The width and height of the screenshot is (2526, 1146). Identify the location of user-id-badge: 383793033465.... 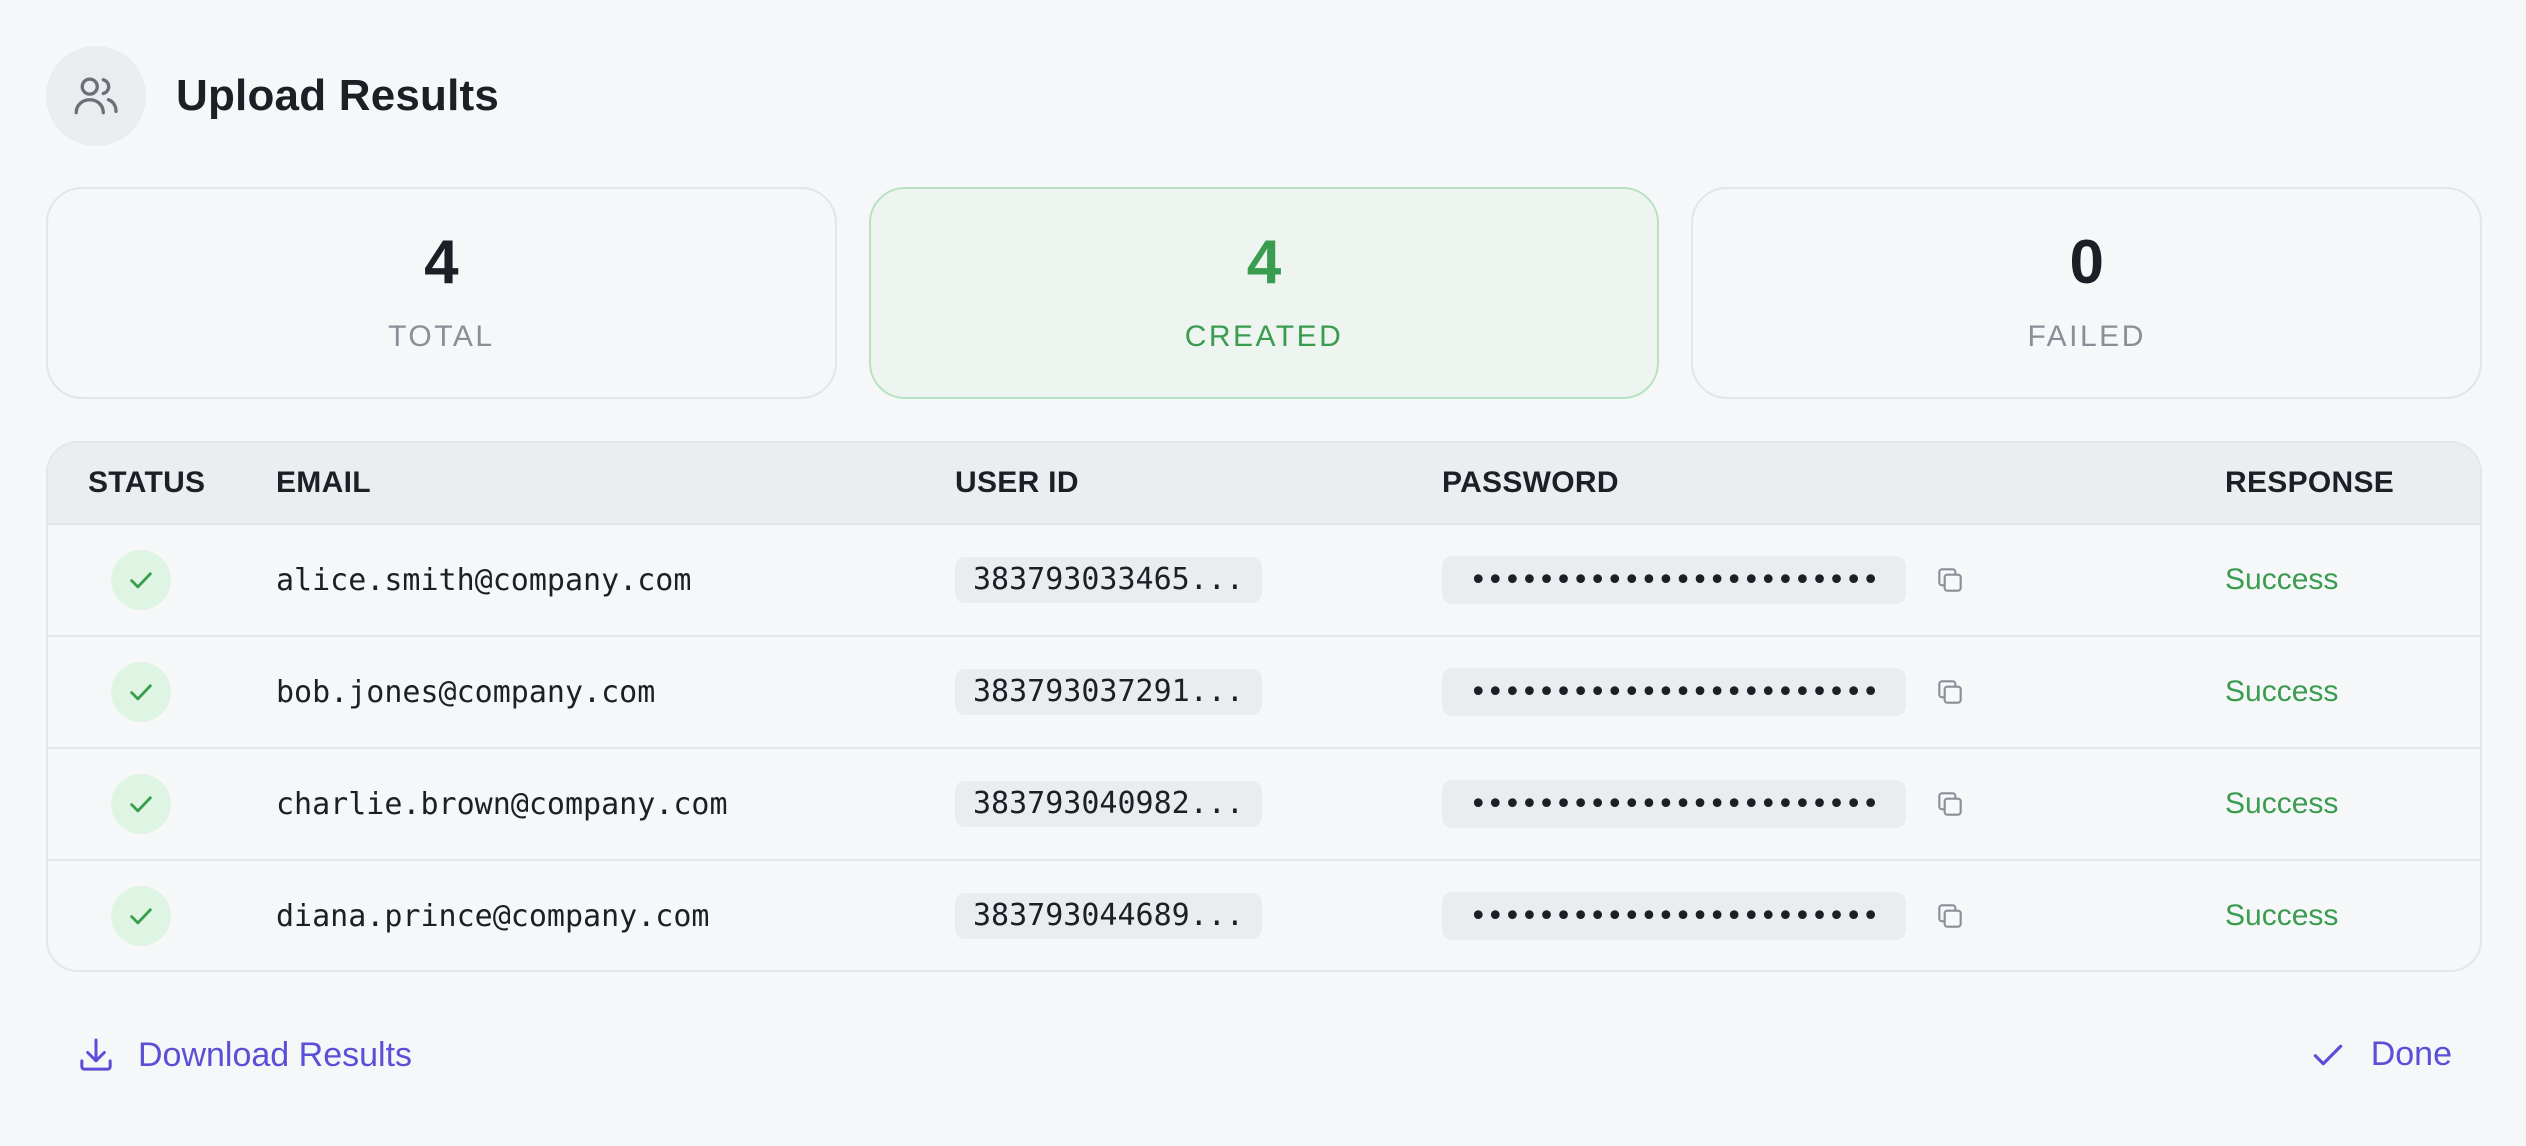
(1108, 580).